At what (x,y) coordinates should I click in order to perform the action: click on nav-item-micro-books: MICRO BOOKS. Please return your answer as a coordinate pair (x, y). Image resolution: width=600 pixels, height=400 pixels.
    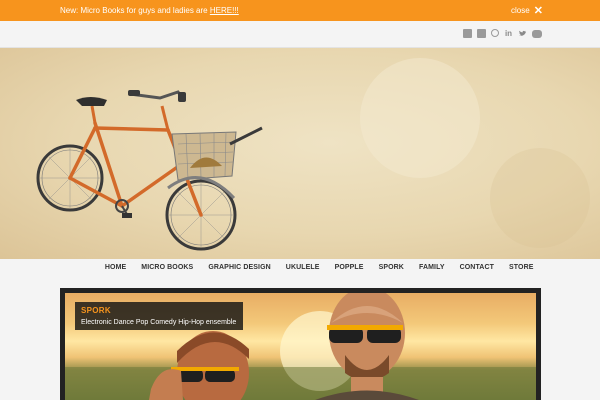
    Looking at the image, I should click on (167, 268).